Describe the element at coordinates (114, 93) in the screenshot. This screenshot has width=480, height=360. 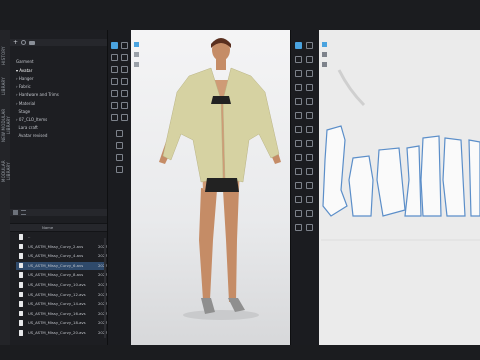
I see `avatar-tool-icon` at that location.